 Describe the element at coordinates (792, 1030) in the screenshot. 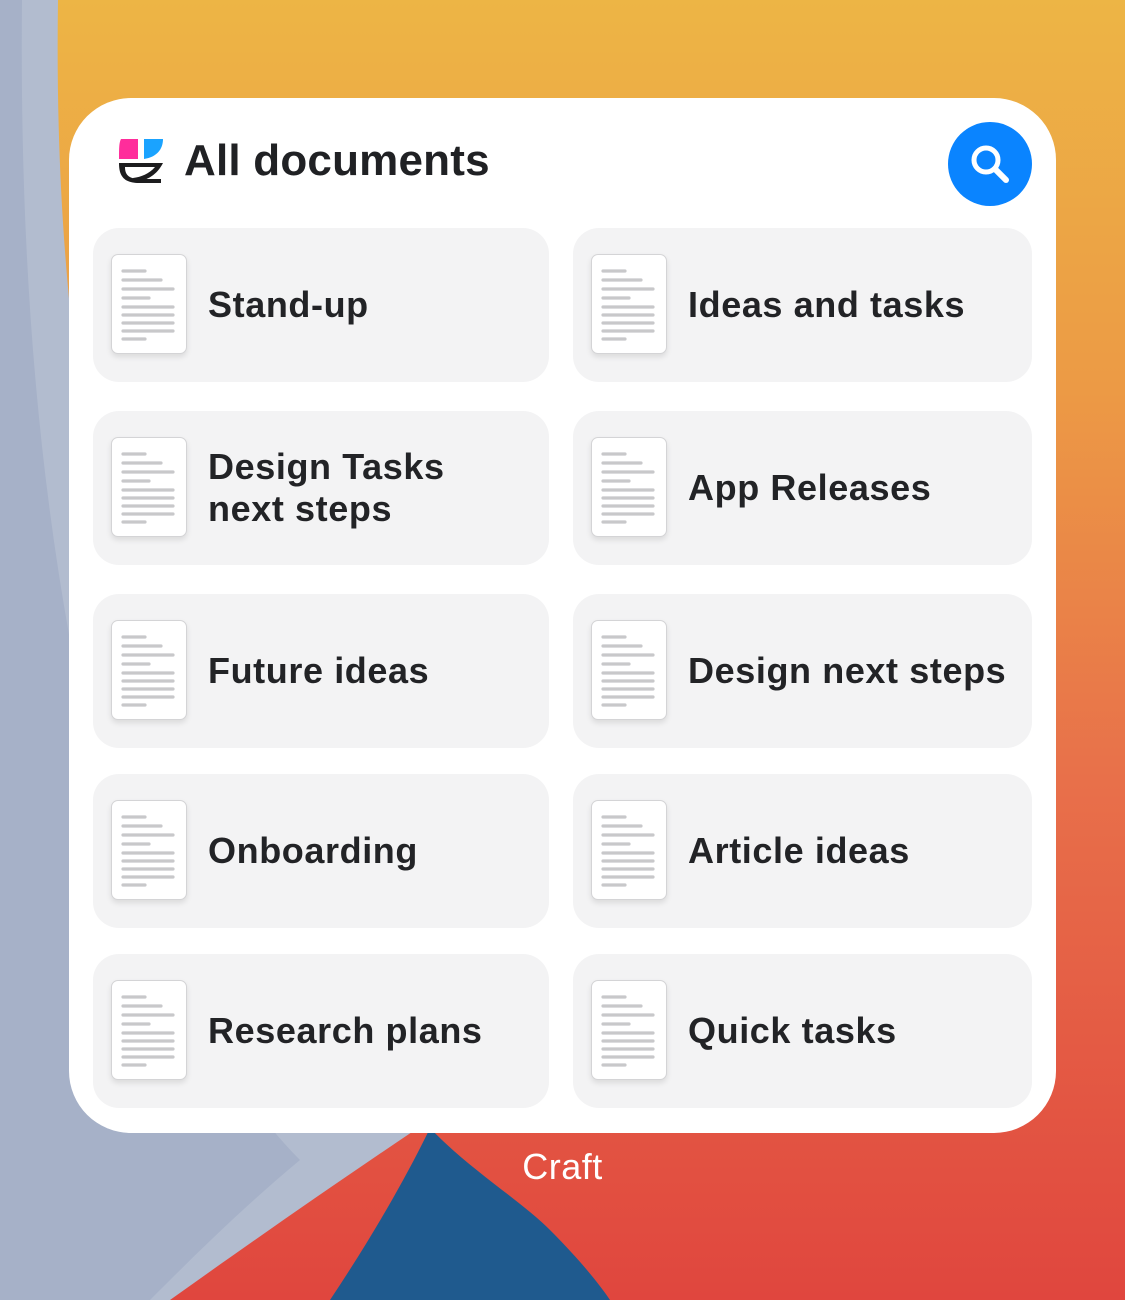

I see `document-title: Quick tasks` at that location.